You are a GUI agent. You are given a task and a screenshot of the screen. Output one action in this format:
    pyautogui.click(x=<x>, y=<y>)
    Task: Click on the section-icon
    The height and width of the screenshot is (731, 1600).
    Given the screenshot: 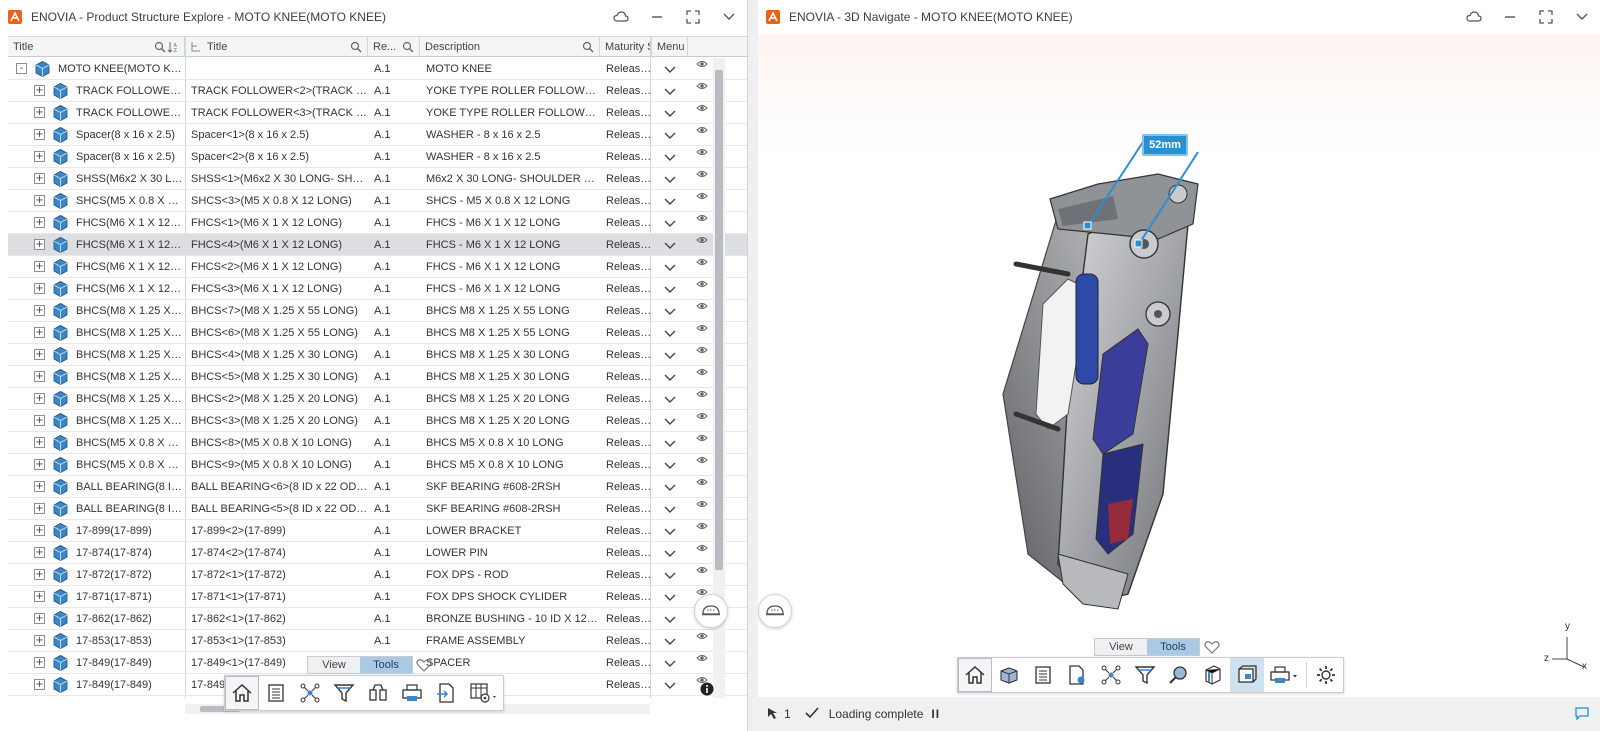 What is the action you would take?
    pyautogui.click(x=1213, y=675)
    